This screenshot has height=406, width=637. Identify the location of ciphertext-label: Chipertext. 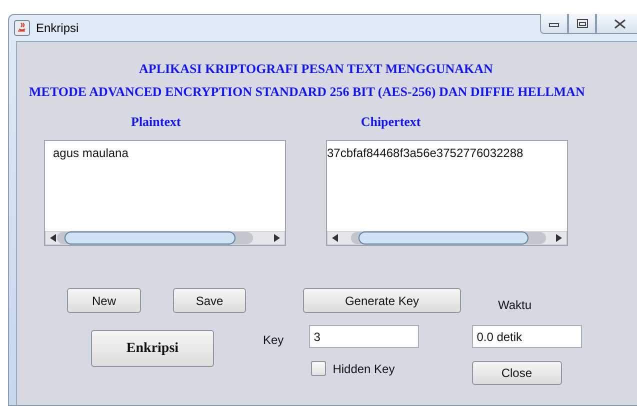
(390, 122).